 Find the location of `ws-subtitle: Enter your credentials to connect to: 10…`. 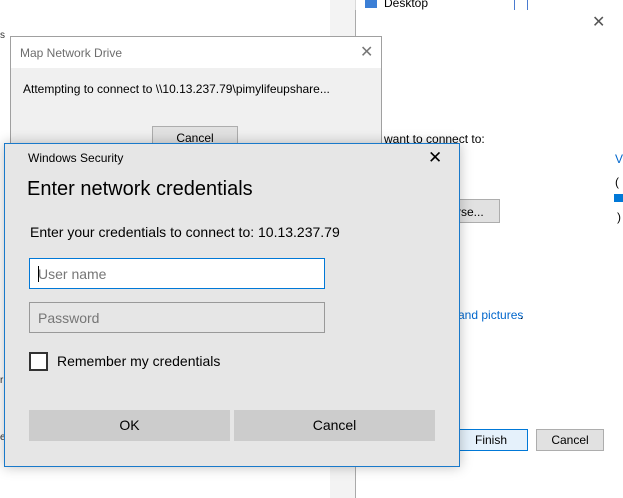

ws-subtitle: Enter your credentials to connect to: 10… is located at coordinates (185, 232).